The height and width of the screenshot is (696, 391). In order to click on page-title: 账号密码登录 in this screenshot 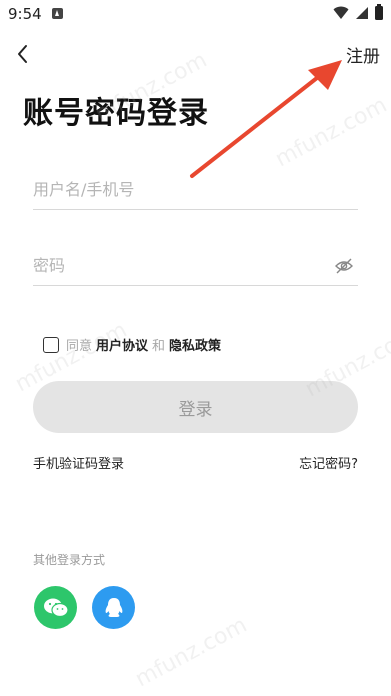, I will do `click(116, 113)`.